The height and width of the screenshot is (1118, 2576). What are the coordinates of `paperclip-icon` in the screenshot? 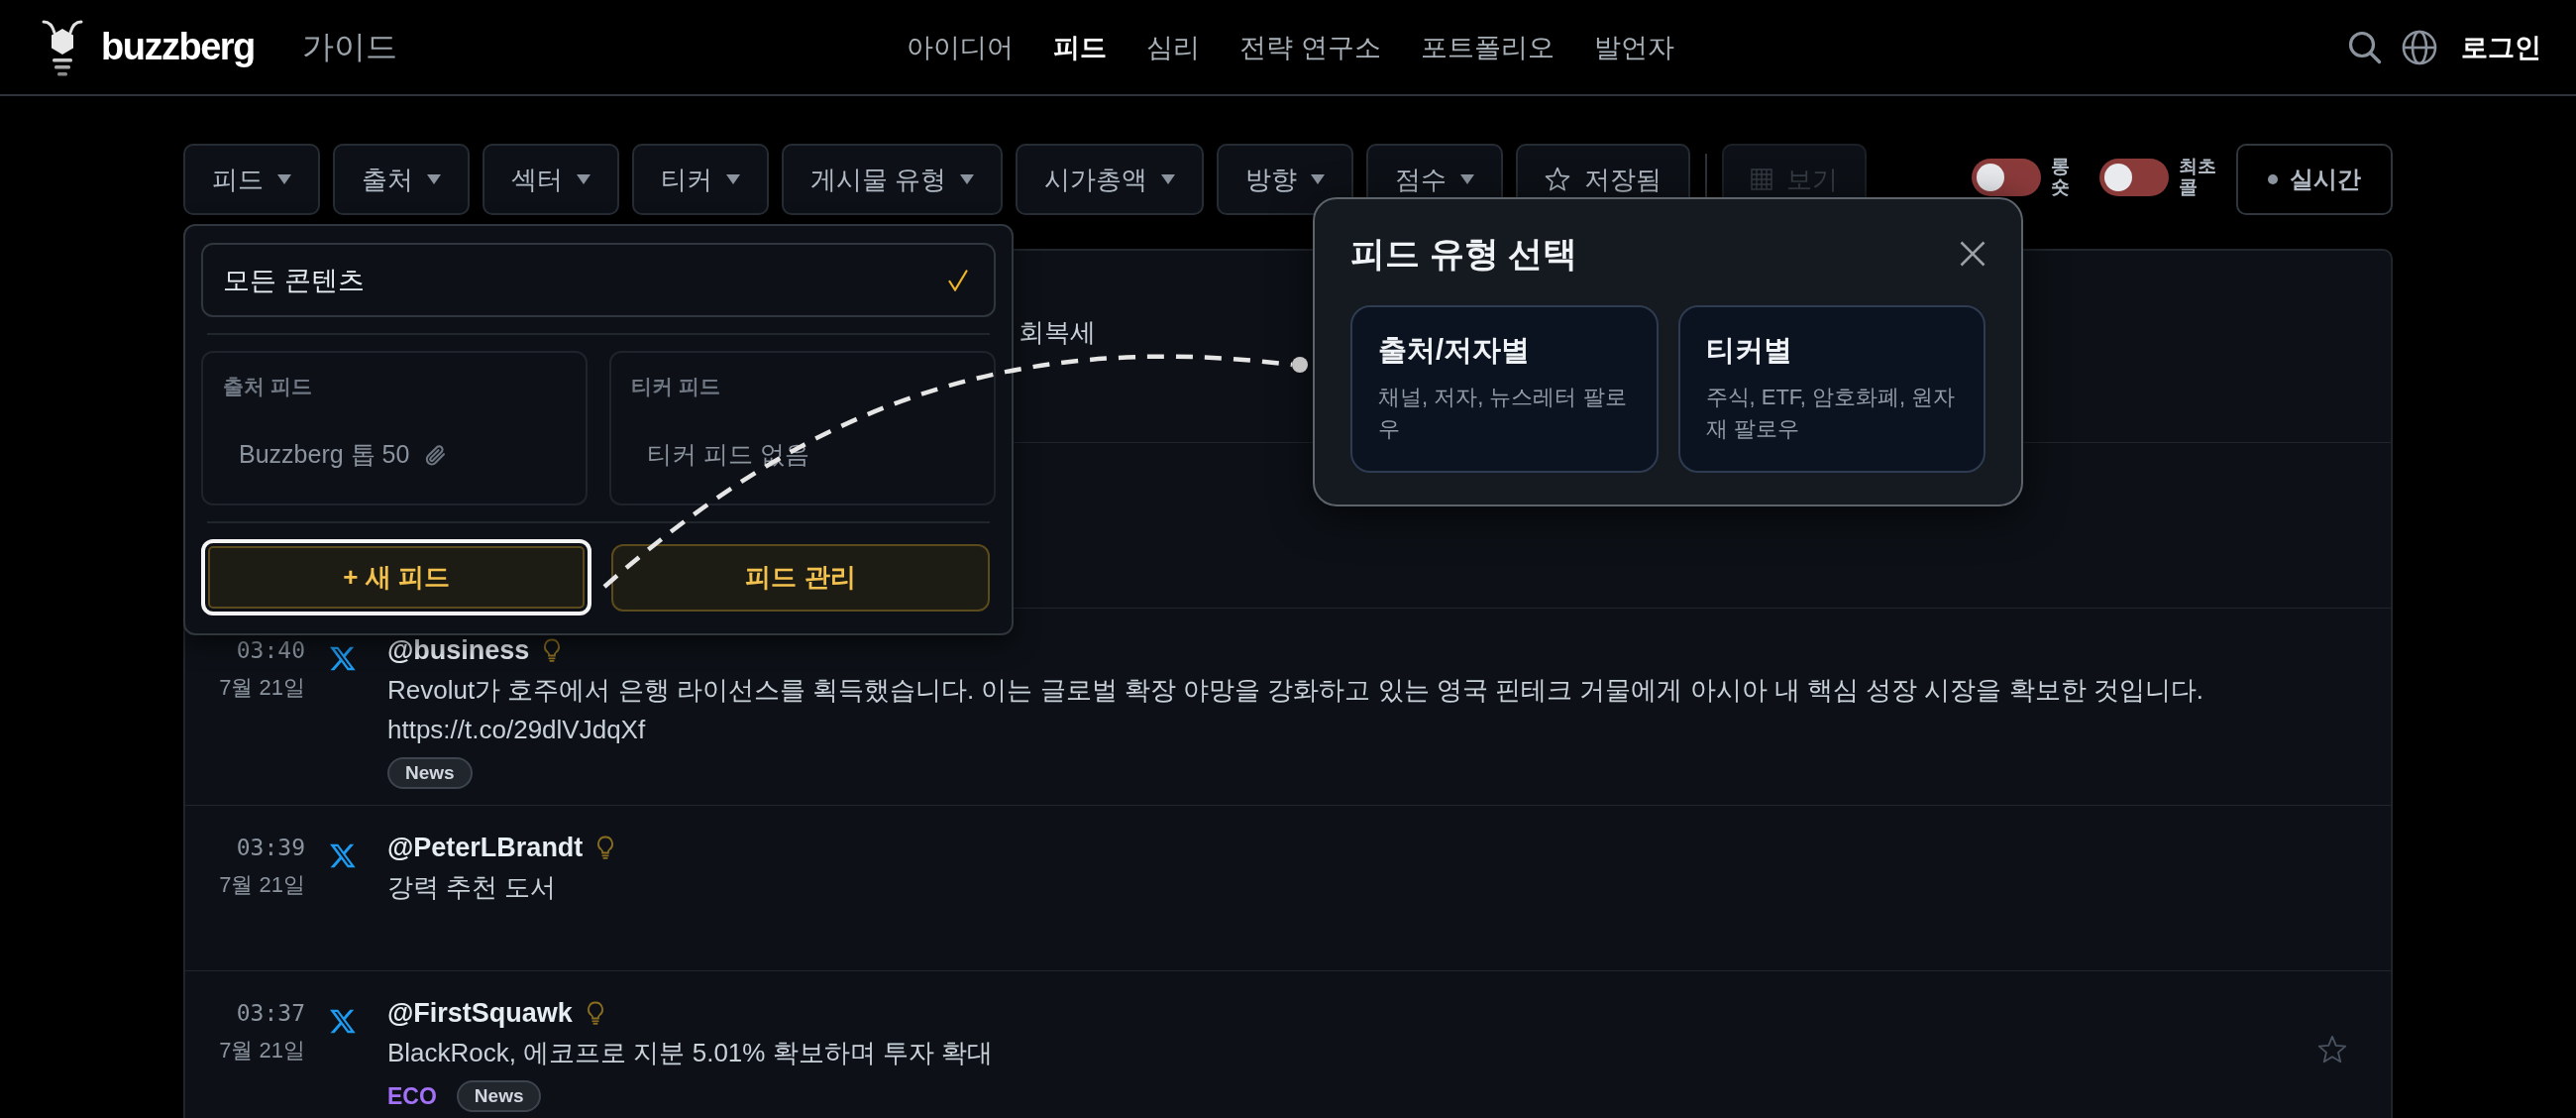 It's located at (435, 454).